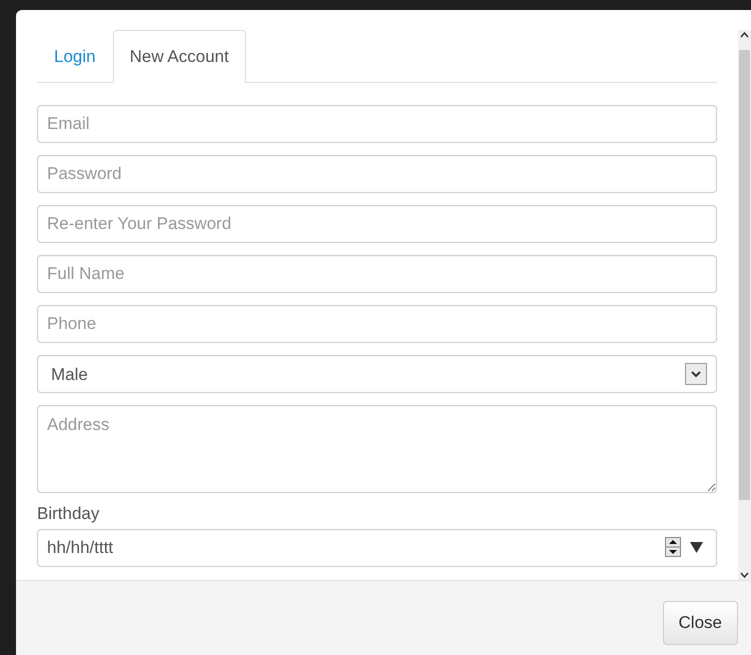 This screenshot has width=751, height=655. I want to click on close-button: Close, so click(700, 622).